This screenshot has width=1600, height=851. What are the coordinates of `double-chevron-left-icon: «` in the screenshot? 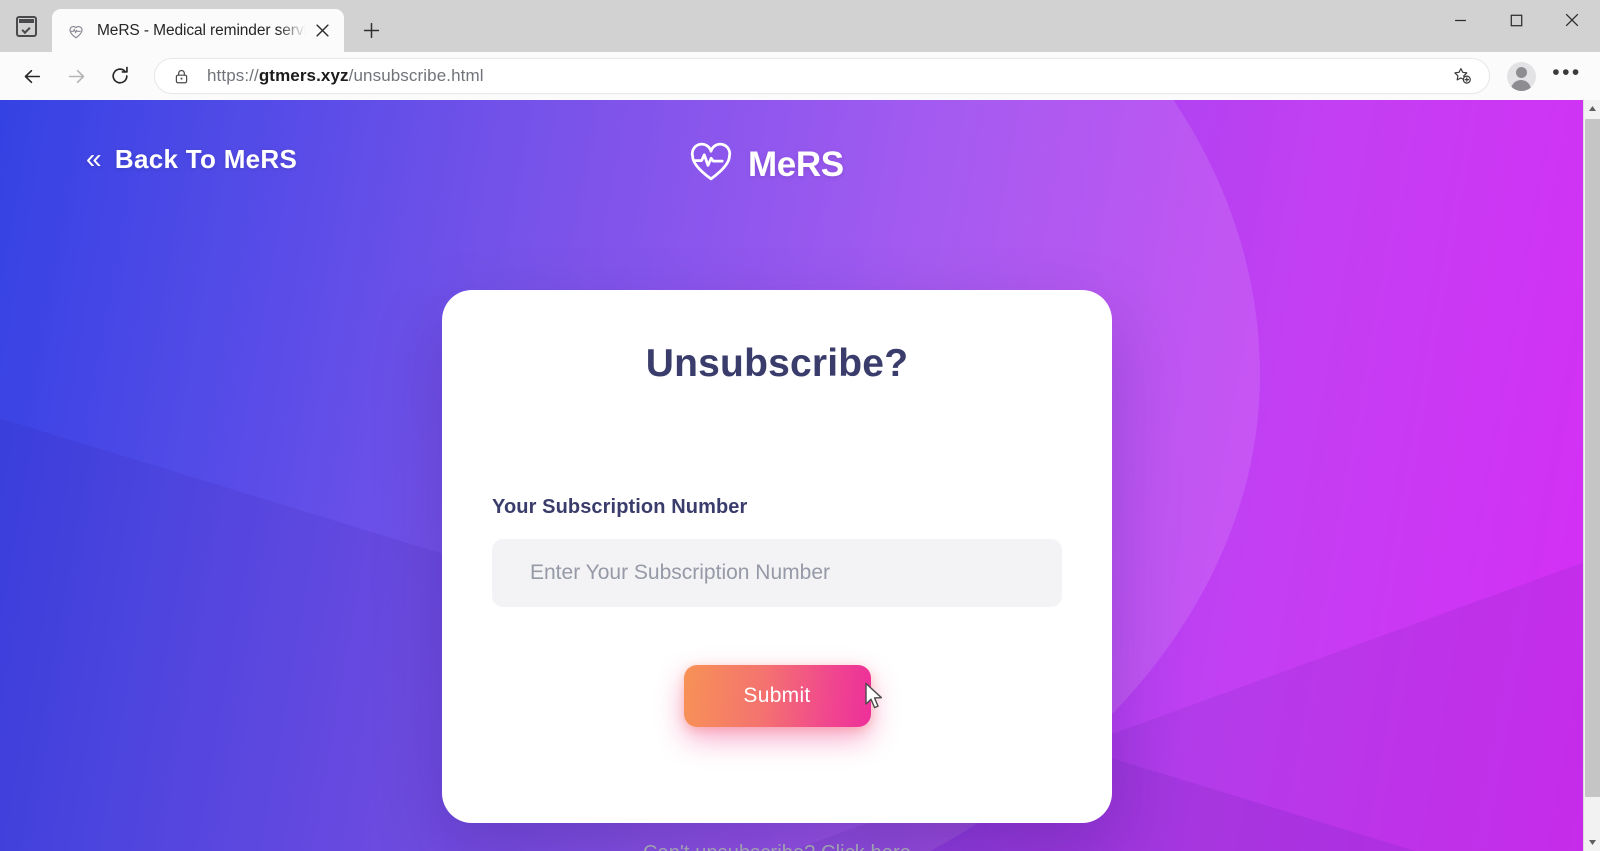 It's located at (94, 158).